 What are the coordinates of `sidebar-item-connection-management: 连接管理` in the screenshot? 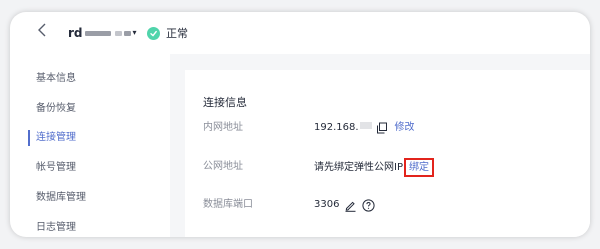 It's located at (85, 138).